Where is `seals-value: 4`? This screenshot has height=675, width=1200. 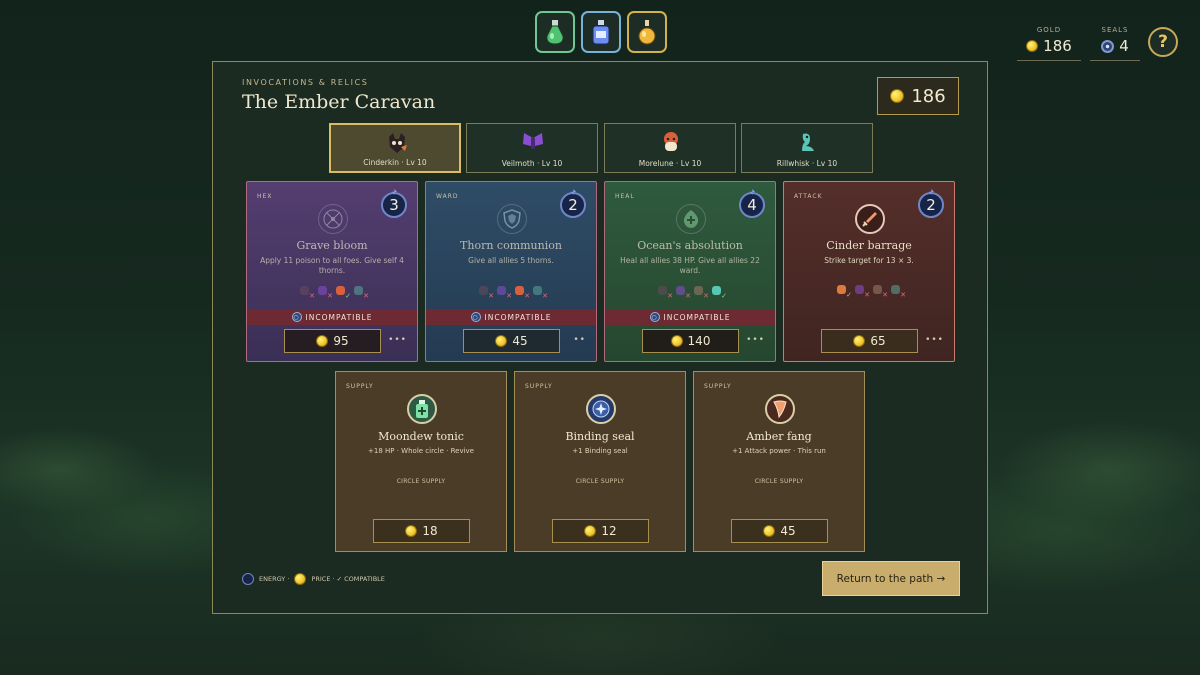 seals-value: 4 is located at coordinates (1124, 46).